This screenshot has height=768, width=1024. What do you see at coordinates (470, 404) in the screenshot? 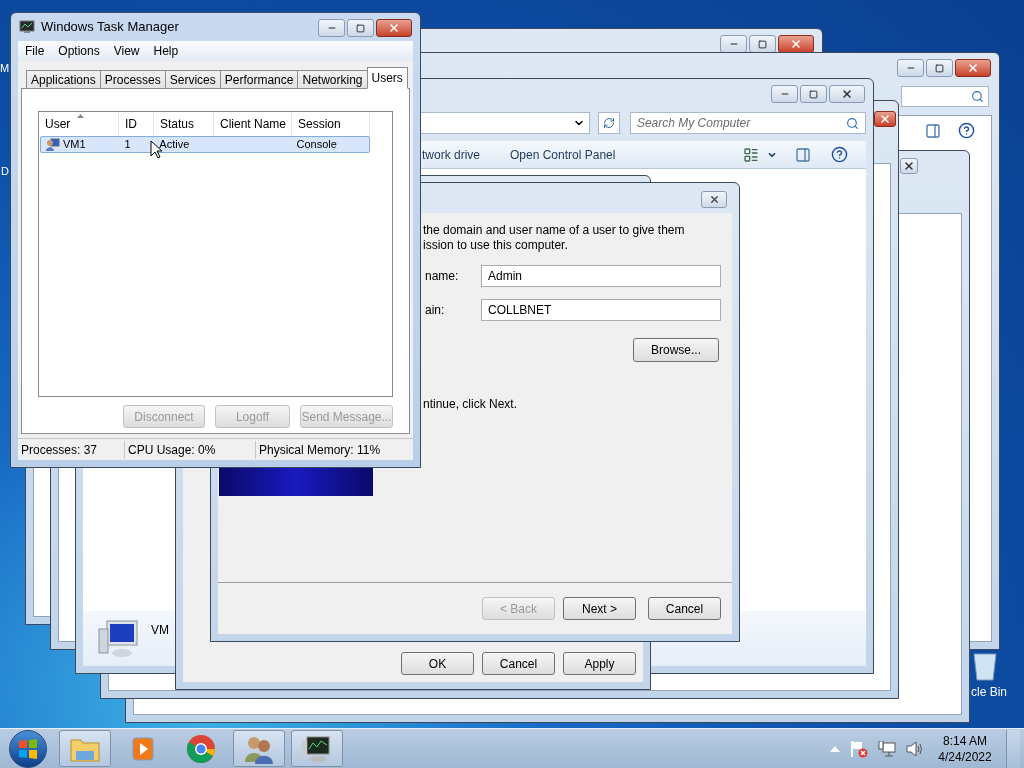
I see `hint-text: ntinue, click Next.` at bounding box center [470, 404].